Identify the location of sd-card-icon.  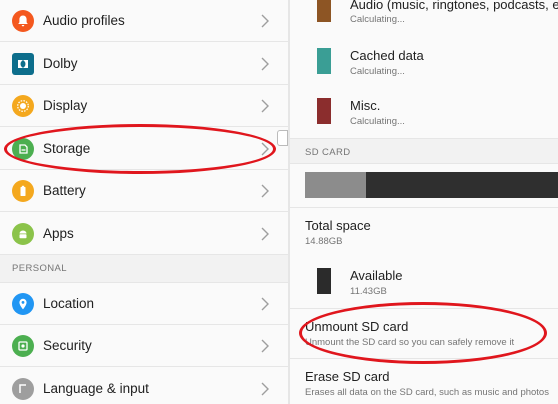
(23, 148).